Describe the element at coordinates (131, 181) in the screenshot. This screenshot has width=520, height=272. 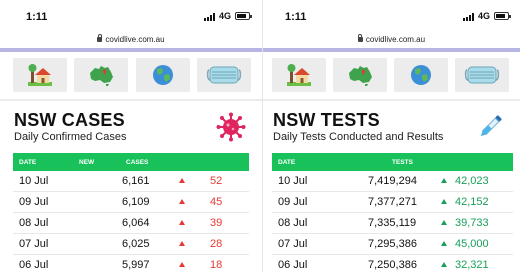
I see `table-row: 10 Jul 6,161 52` at that location.